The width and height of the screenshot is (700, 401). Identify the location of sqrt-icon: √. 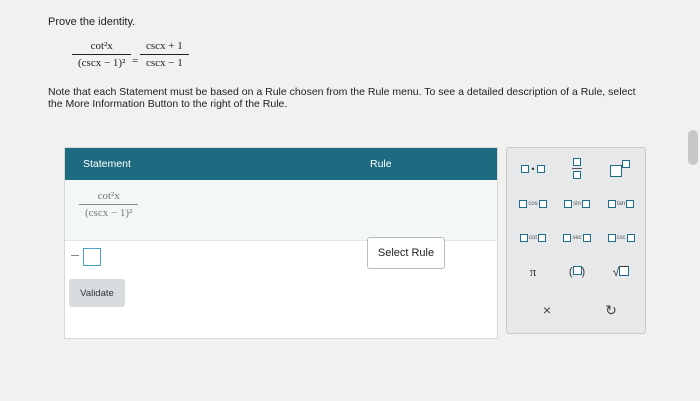
(621, 272).